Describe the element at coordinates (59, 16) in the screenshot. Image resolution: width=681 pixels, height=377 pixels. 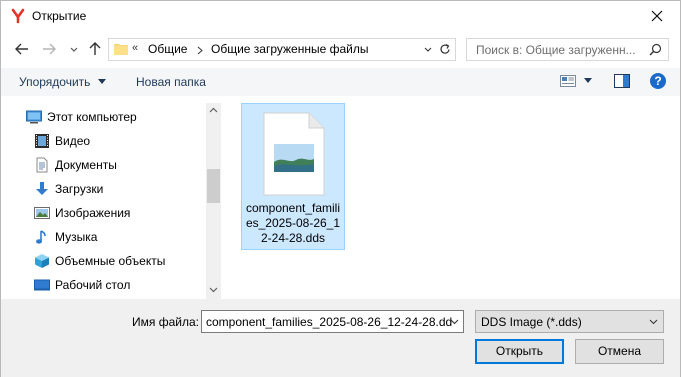
I see `window-title: Открытие` at that location.